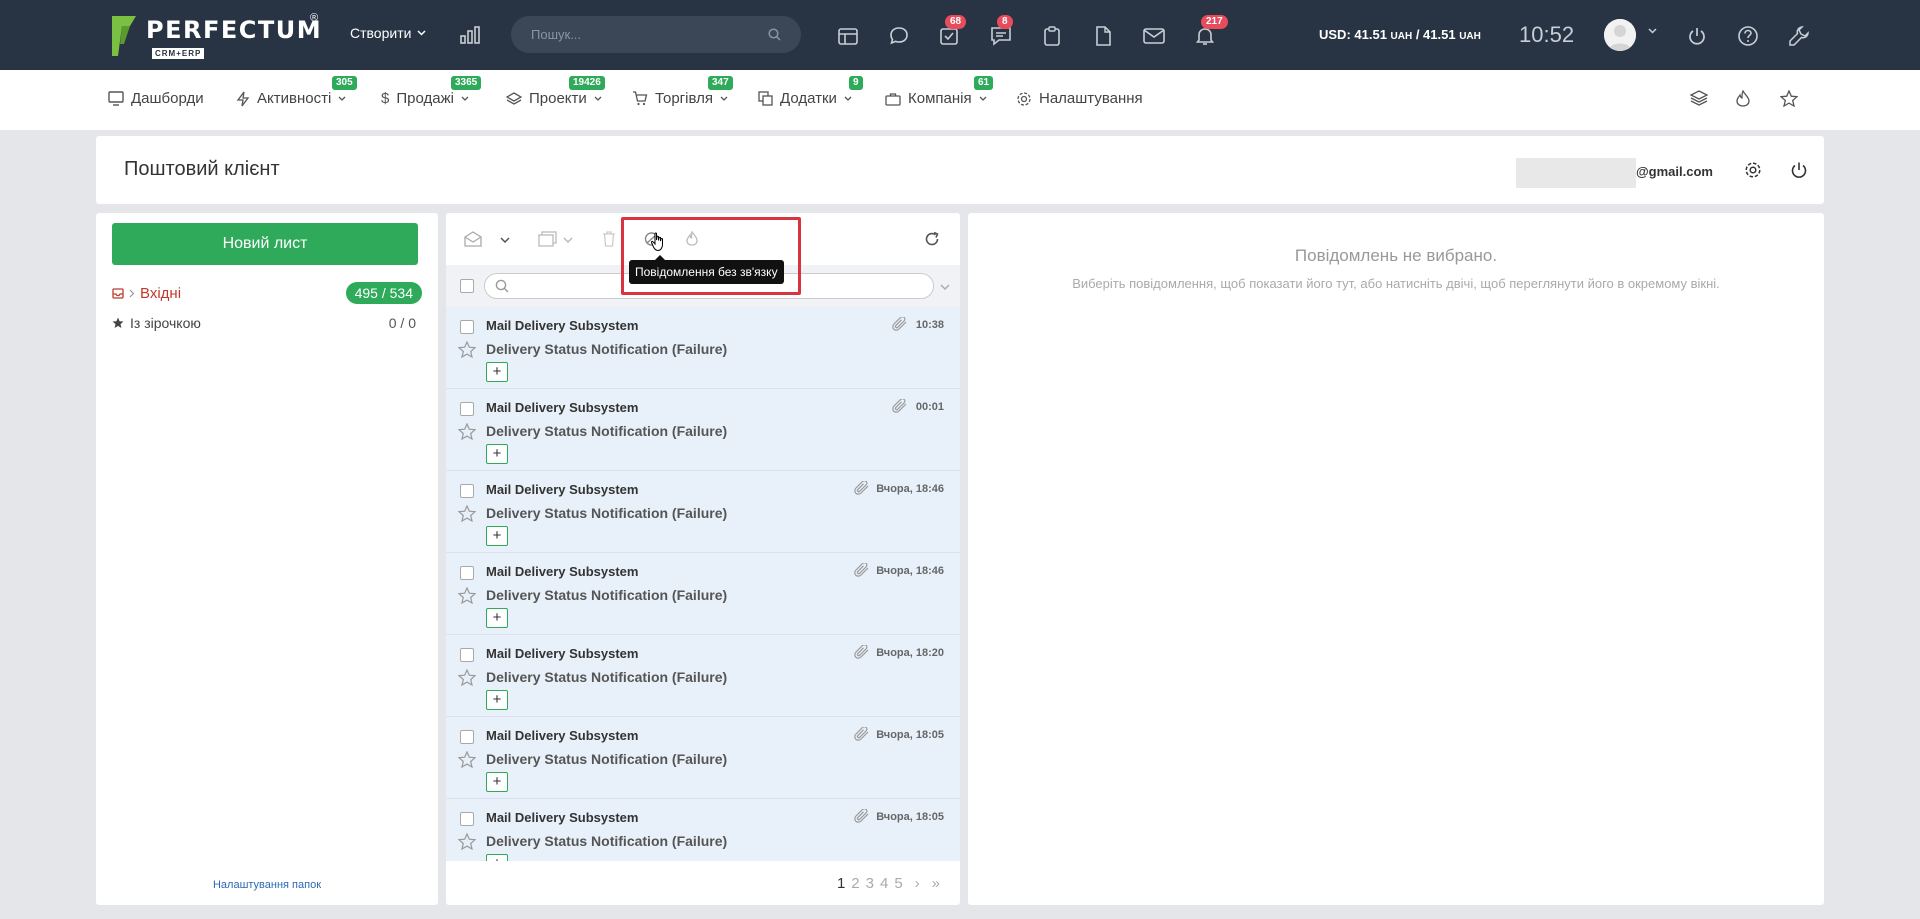  What do you see at coordinates (116, 98) in the screenshot?
I see `monitor-icon` at bounding box center [116, 98].